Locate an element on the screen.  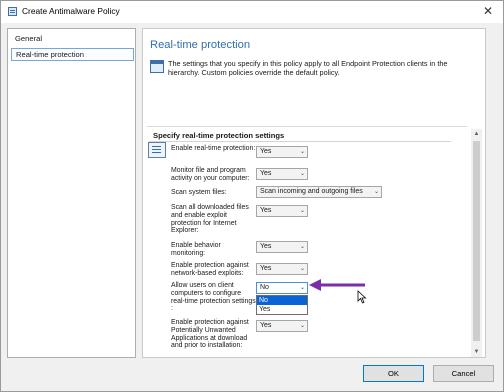
mouse-cursor-icon is located at coordinates (362, 297).